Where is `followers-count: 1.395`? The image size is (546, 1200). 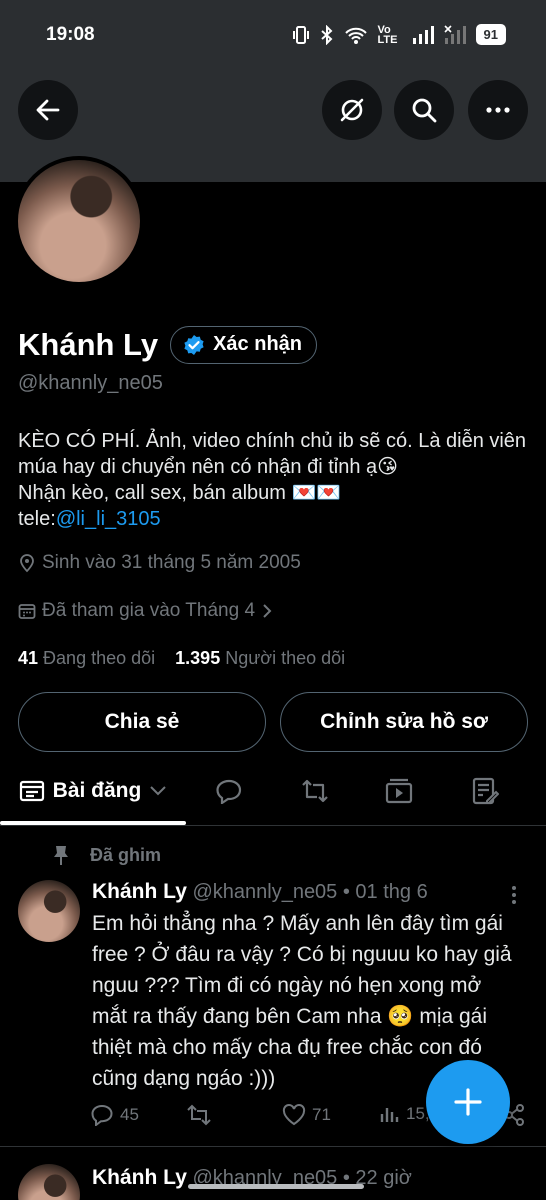 followers-count: 1.395 is located at coordinates (198, 658).